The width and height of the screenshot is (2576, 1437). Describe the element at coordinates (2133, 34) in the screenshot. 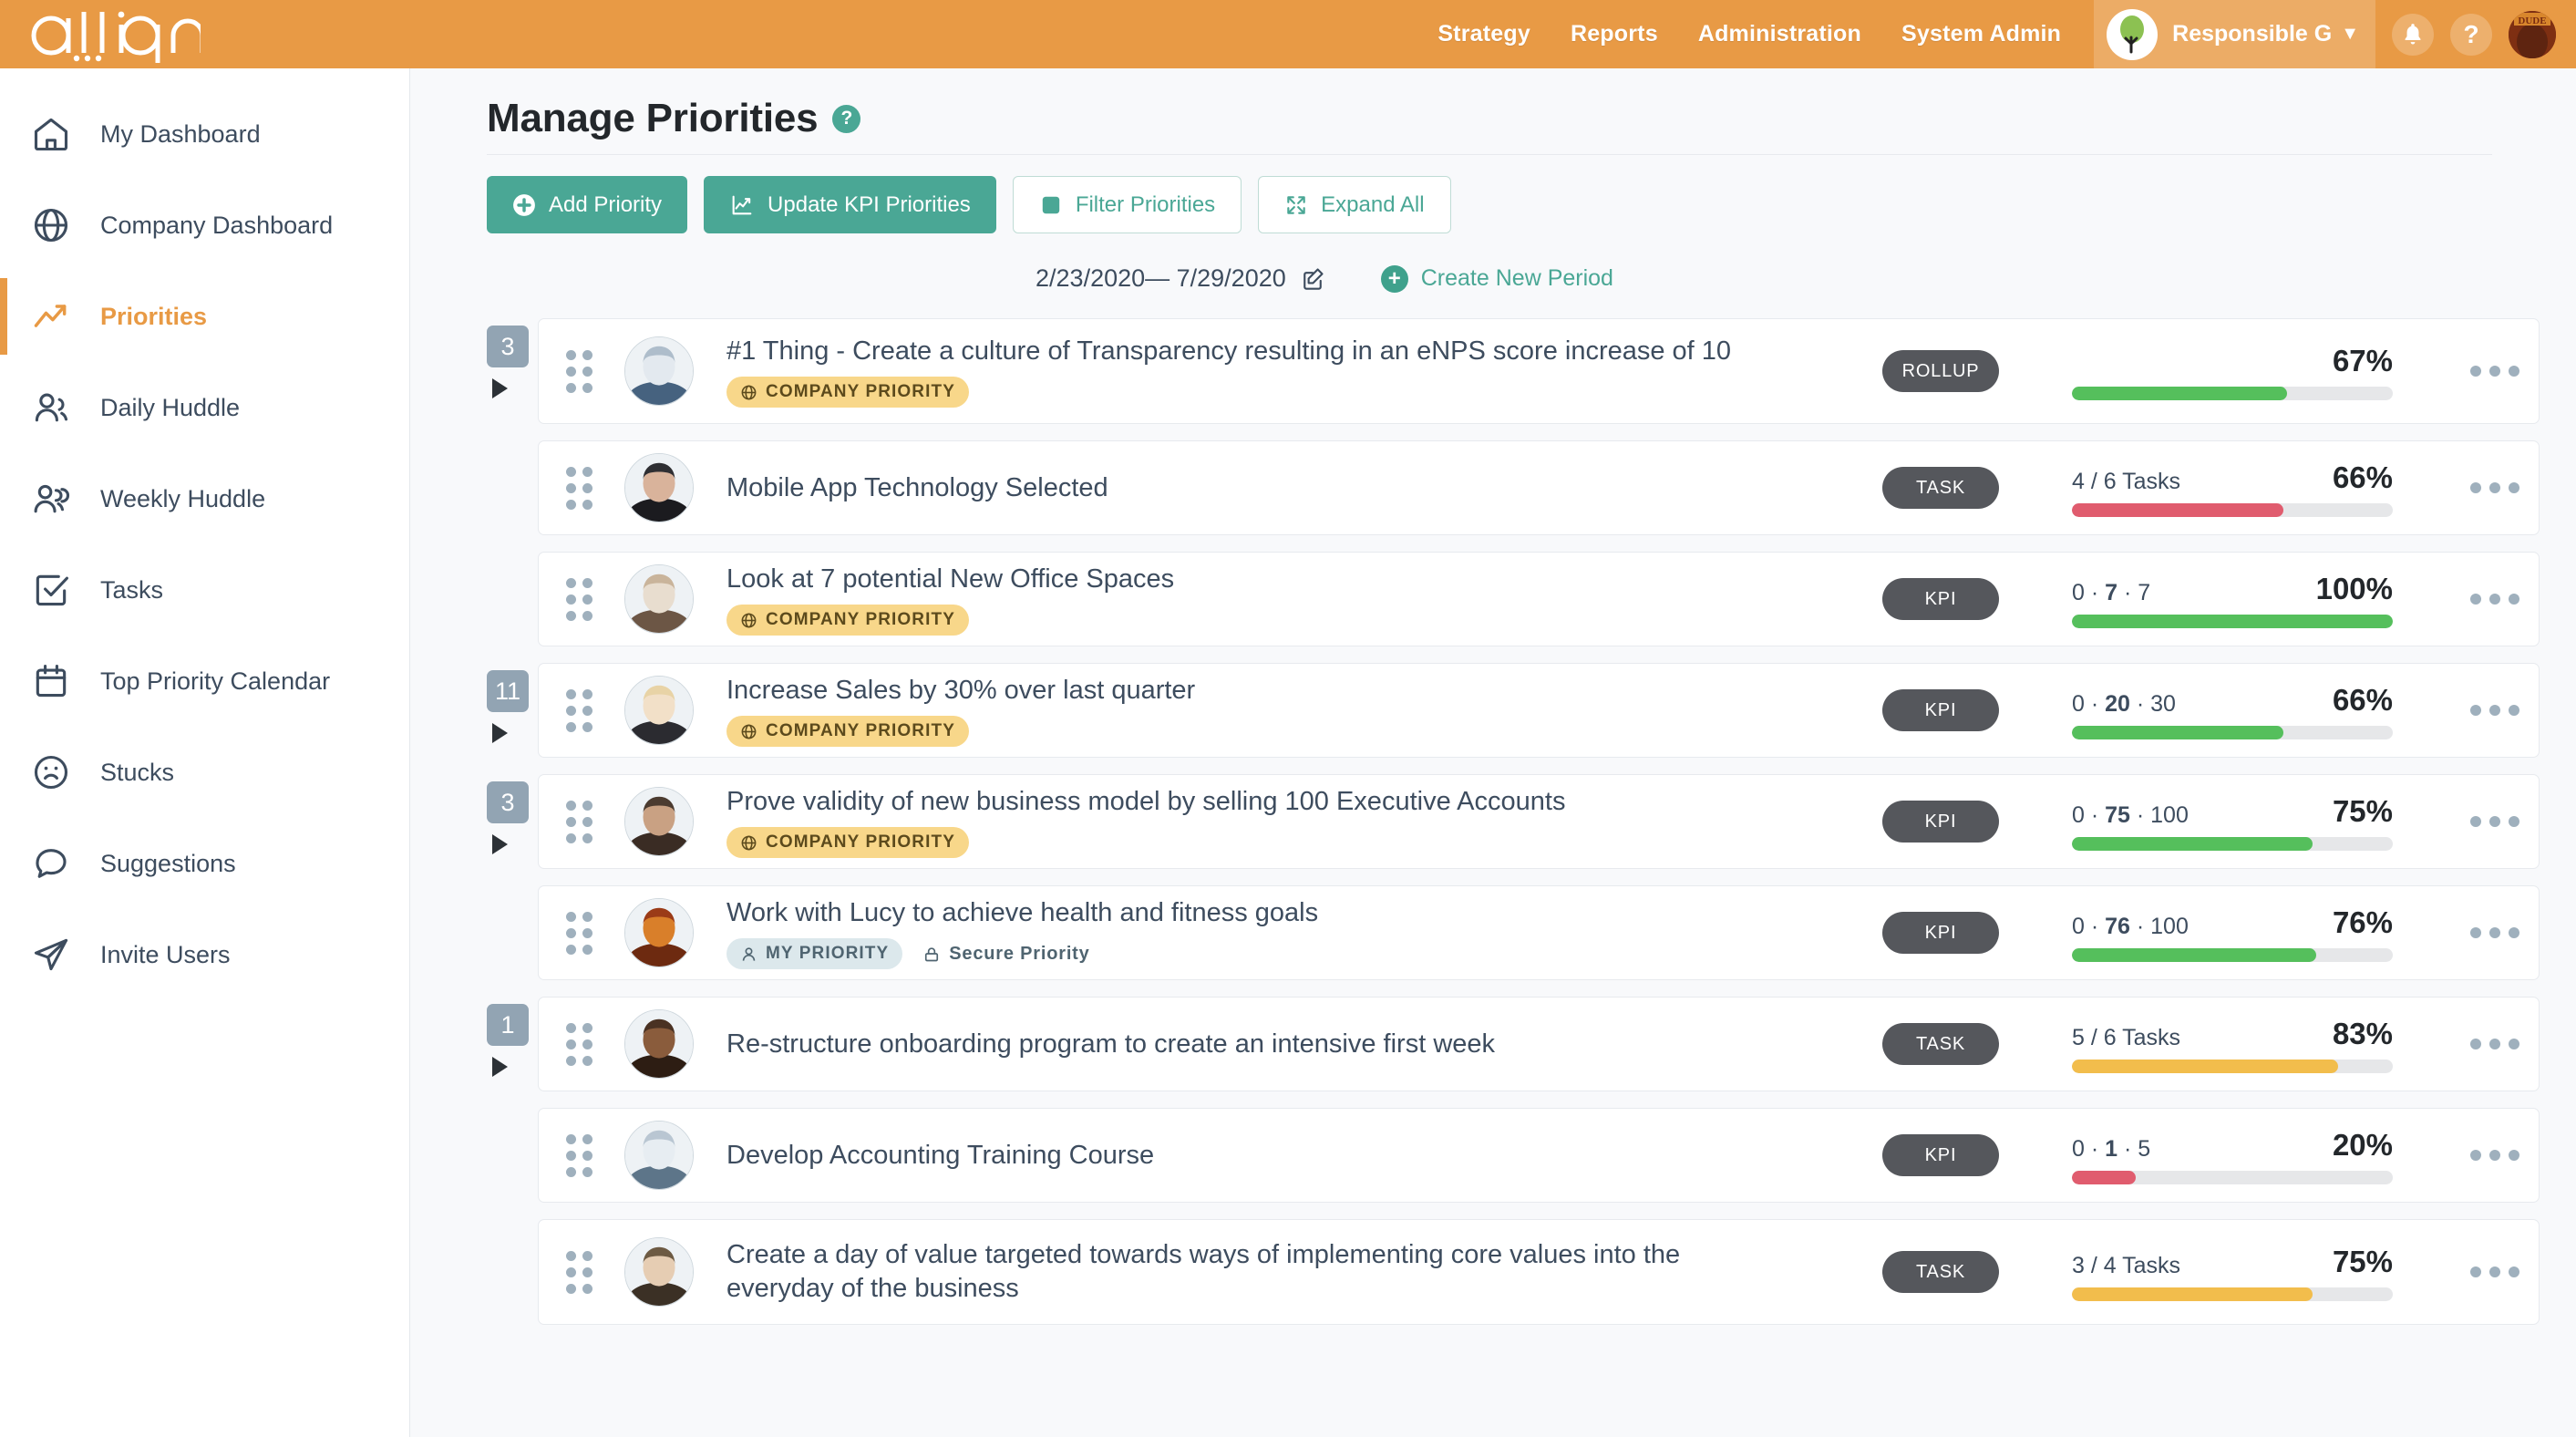

I see `tree-icon` at that location.